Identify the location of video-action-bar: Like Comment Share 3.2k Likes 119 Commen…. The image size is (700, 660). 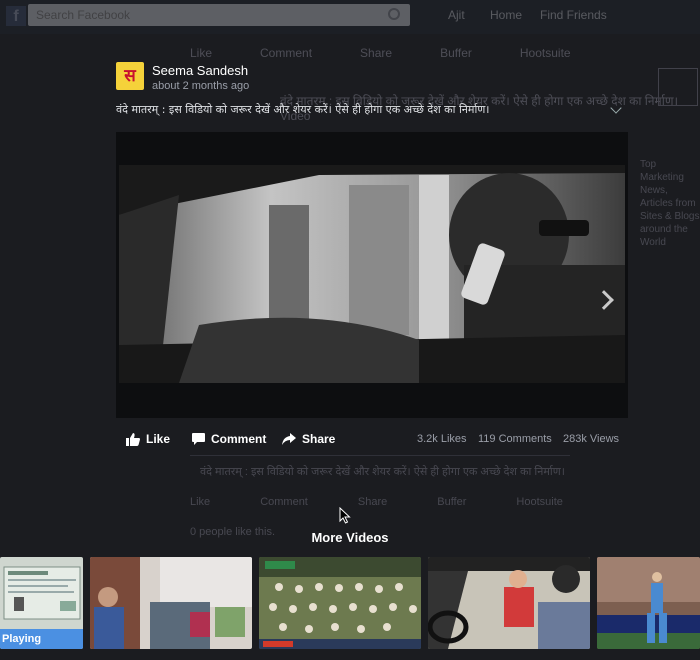
(373, 440).